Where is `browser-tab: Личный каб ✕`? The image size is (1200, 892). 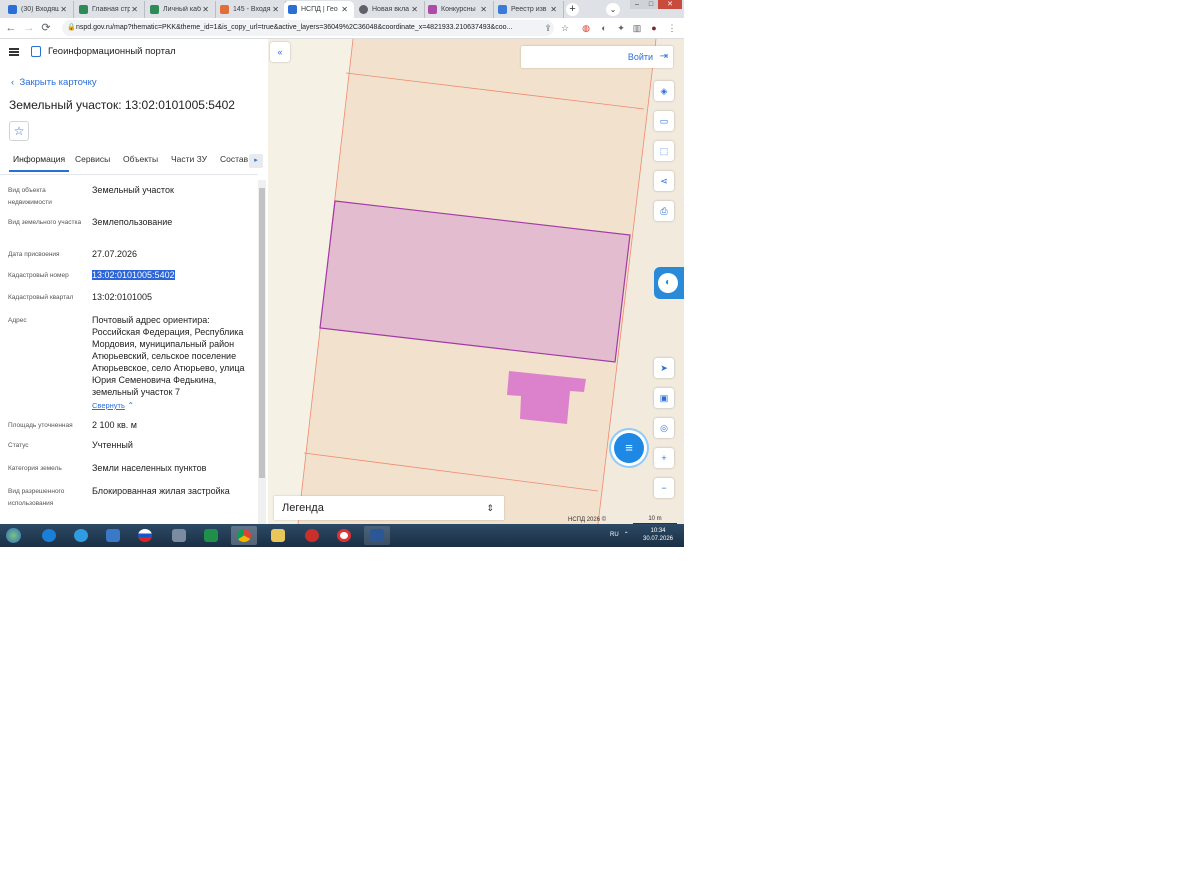 browser-tab: Личный каб ✕ is located at coordinates (181, 9).